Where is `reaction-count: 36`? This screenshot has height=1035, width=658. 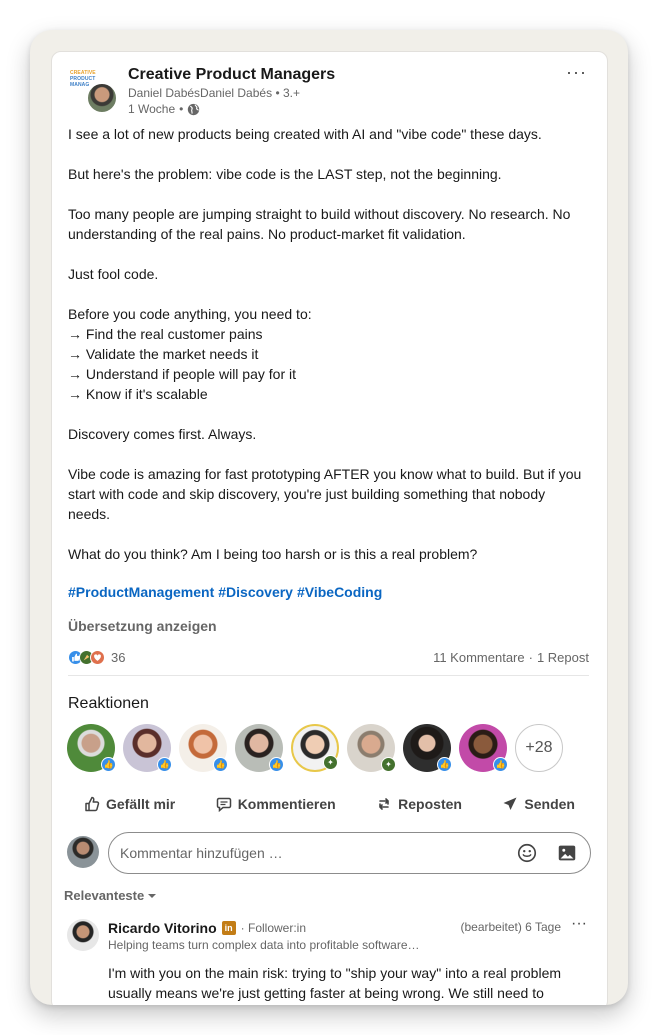
reaction-count: 36 is located at coordinates (118, 657).